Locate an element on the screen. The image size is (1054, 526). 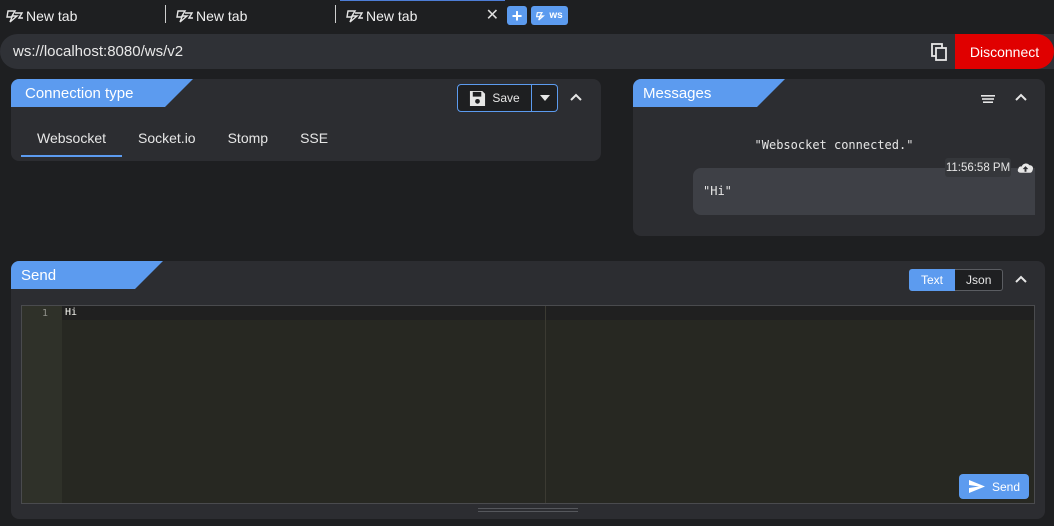
copy-icon is located at coordinates (939, 52).